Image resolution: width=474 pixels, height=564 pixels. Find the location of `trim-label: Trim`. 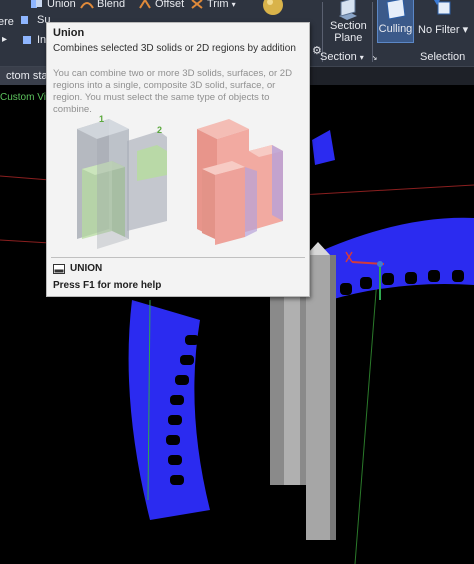

trim-label: Trim is located at coordinates (218, 5).